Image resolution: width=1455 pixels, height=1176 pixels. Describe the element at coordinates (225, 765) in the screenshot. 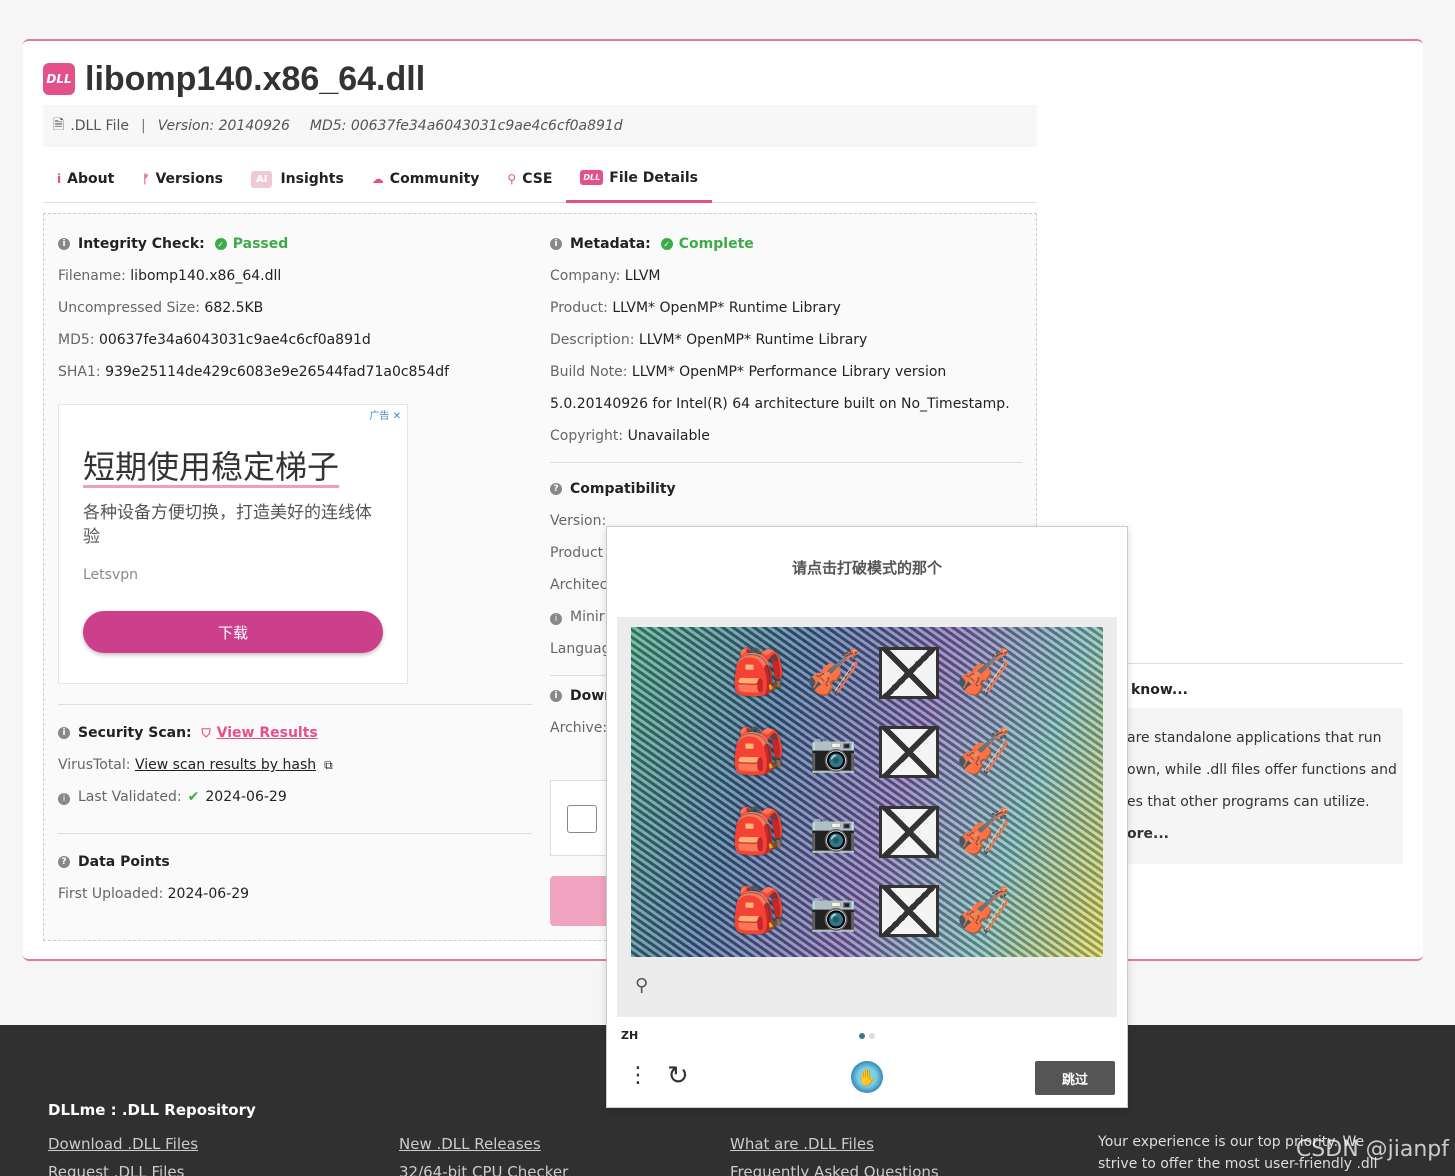

I see `scan-results-link: View scan results by hash` at that location.